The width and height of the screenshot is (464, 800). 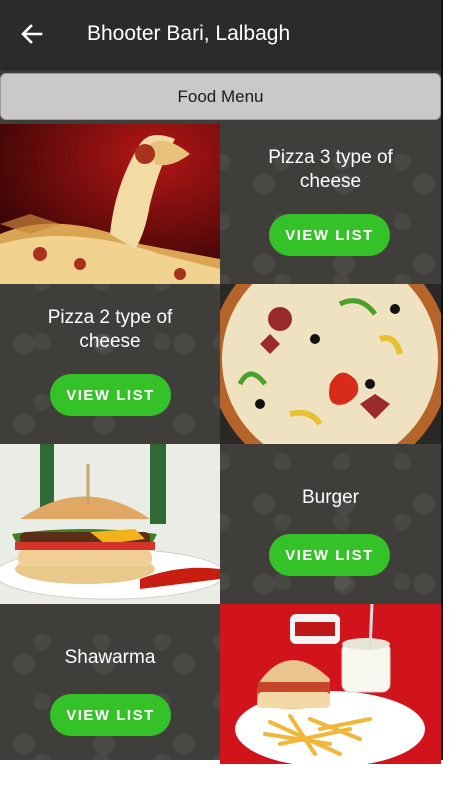 What do you see at coordinates (330, 169) in the screenshot?
I see `menu-item-name: Pizza 3 type of cheese` at bounding box center [330, 169].